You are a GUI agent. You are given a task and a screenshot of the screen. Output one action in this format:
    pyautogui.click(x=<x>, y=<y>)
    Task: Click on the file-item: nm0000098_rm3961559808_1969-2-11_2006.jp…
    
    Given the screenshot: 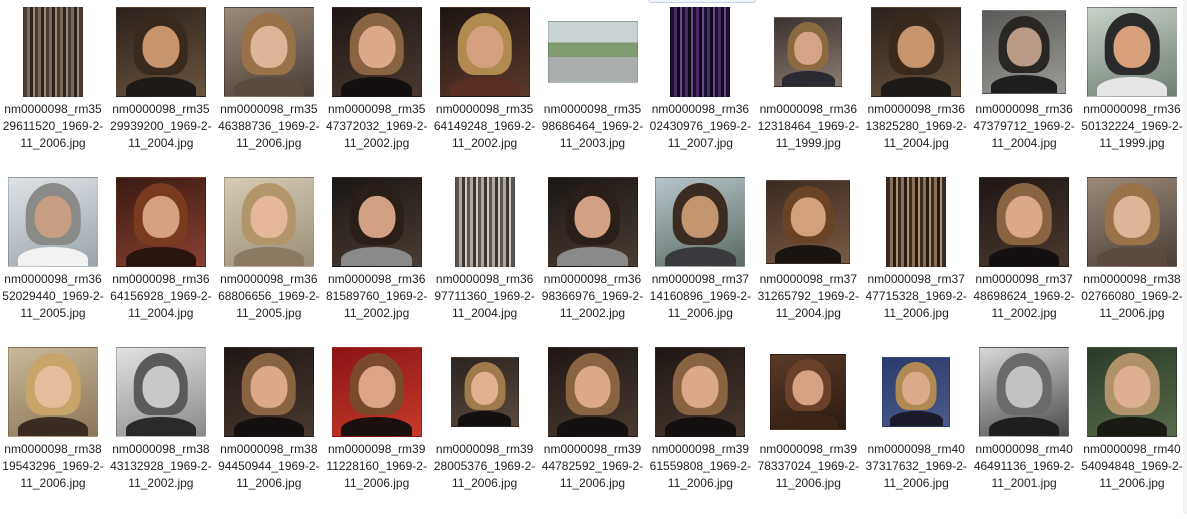 What is the action you would take?
    pyautogui.click(x=700, y=433)
    